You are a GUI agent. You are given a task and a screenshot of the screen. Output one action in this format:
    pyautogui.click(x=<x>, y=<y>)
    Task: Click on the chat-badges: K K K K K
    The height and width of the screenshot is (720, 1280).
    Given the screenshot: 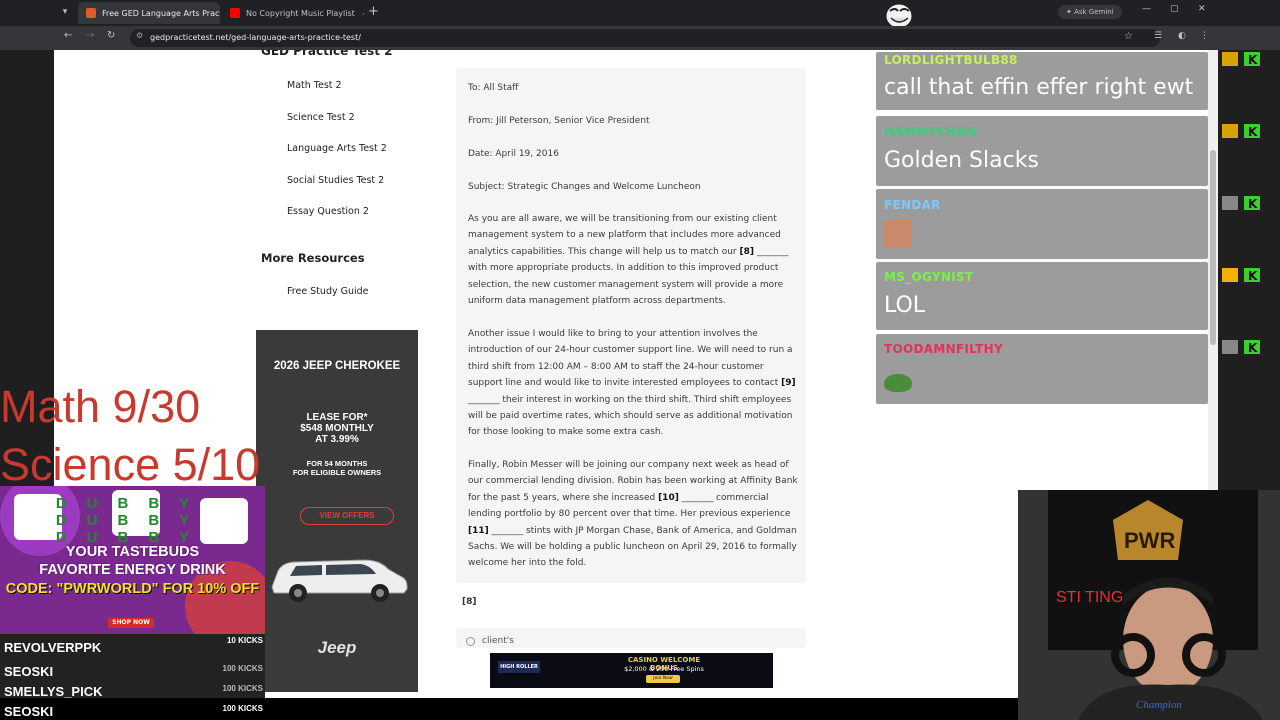 What is the action you would take?
    pyautogui.click(x=1241, y=203)
    